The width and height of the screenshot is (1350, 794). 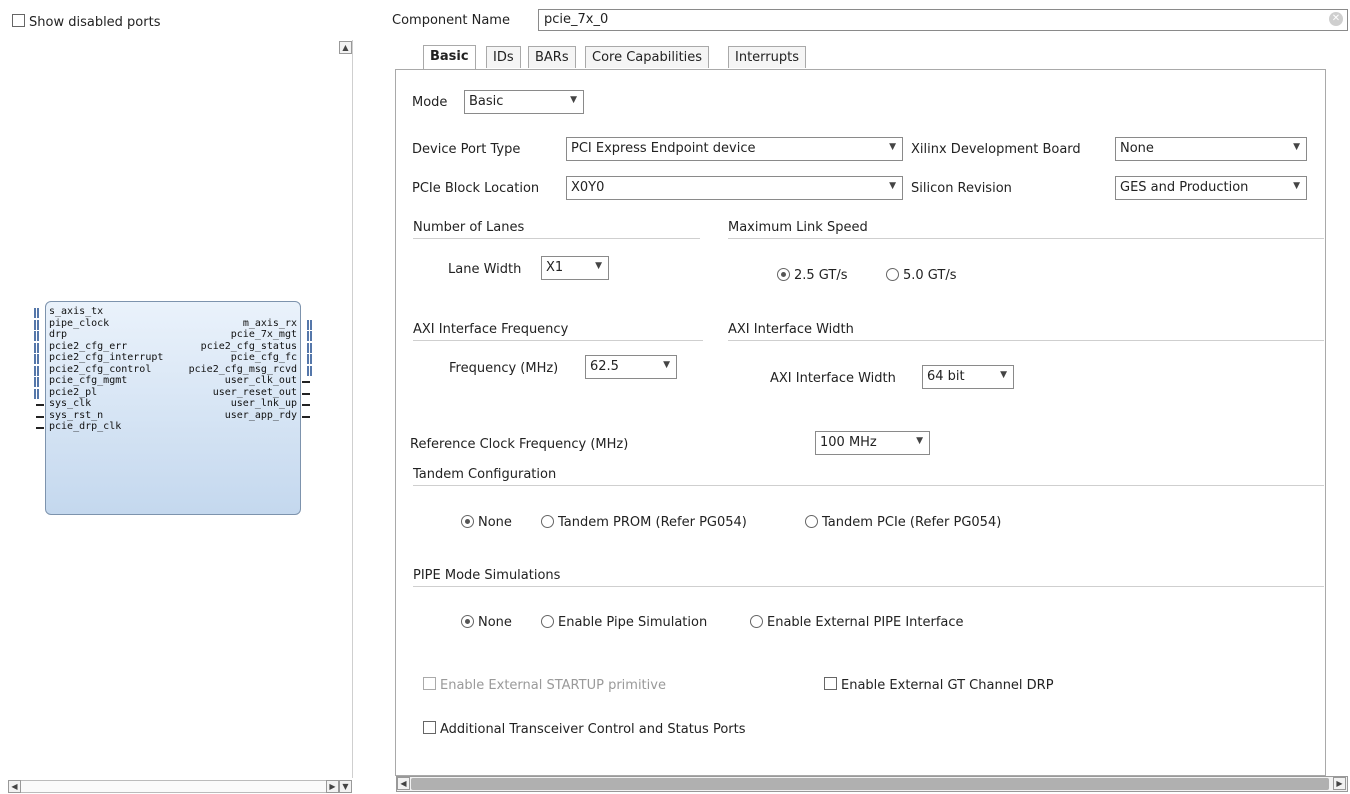 What do you see at coordinates (260, 380) in the screenshot?
I see `port-label: user_clk_out` at bounding box center [260, 380].